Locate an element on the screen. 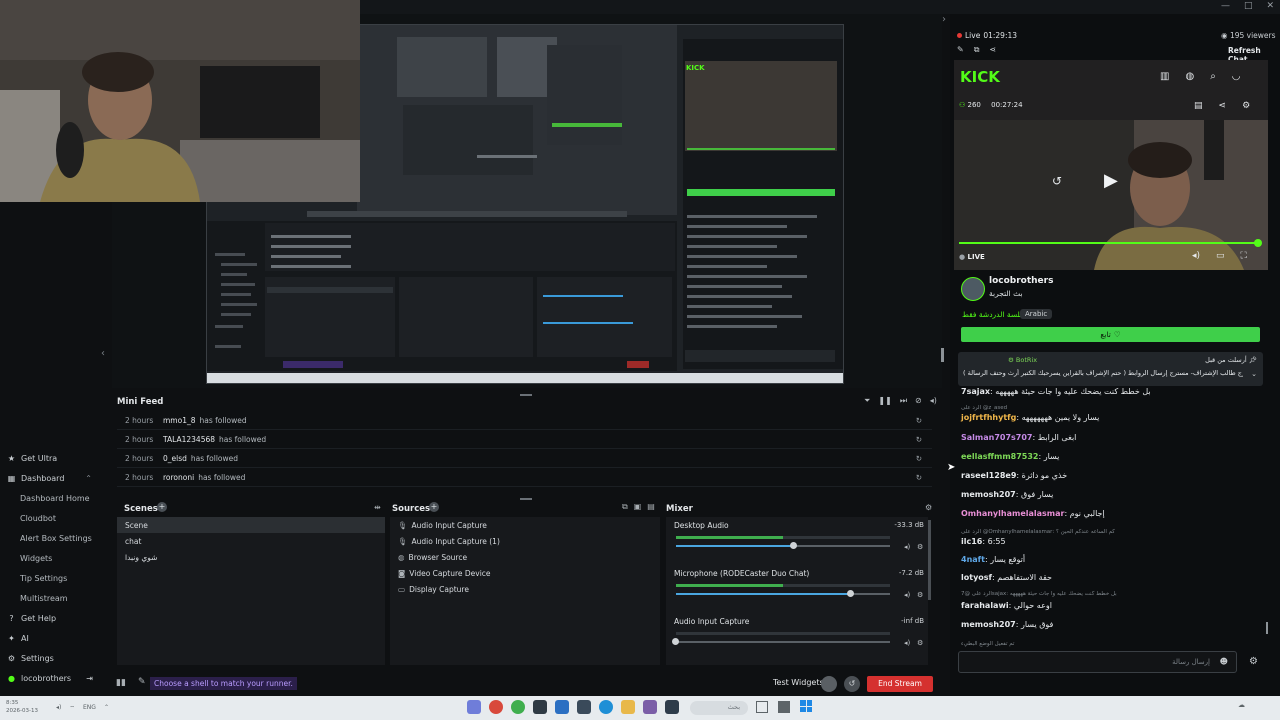 The height and width of the screenshot is (720, 1280). sidebar-item-account: ● locobrothers ⇥ is located at coordinates (50, 678).